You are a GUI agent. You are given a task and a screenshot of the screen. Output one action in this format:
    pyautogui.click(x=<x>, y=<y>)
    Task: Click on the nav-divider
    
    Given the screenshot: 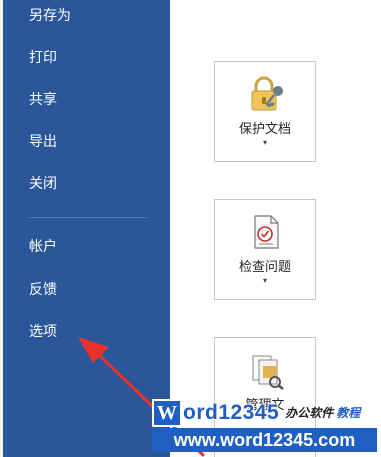 What is the action you would take?
    pyautogui.click(x=88, y=217)
    